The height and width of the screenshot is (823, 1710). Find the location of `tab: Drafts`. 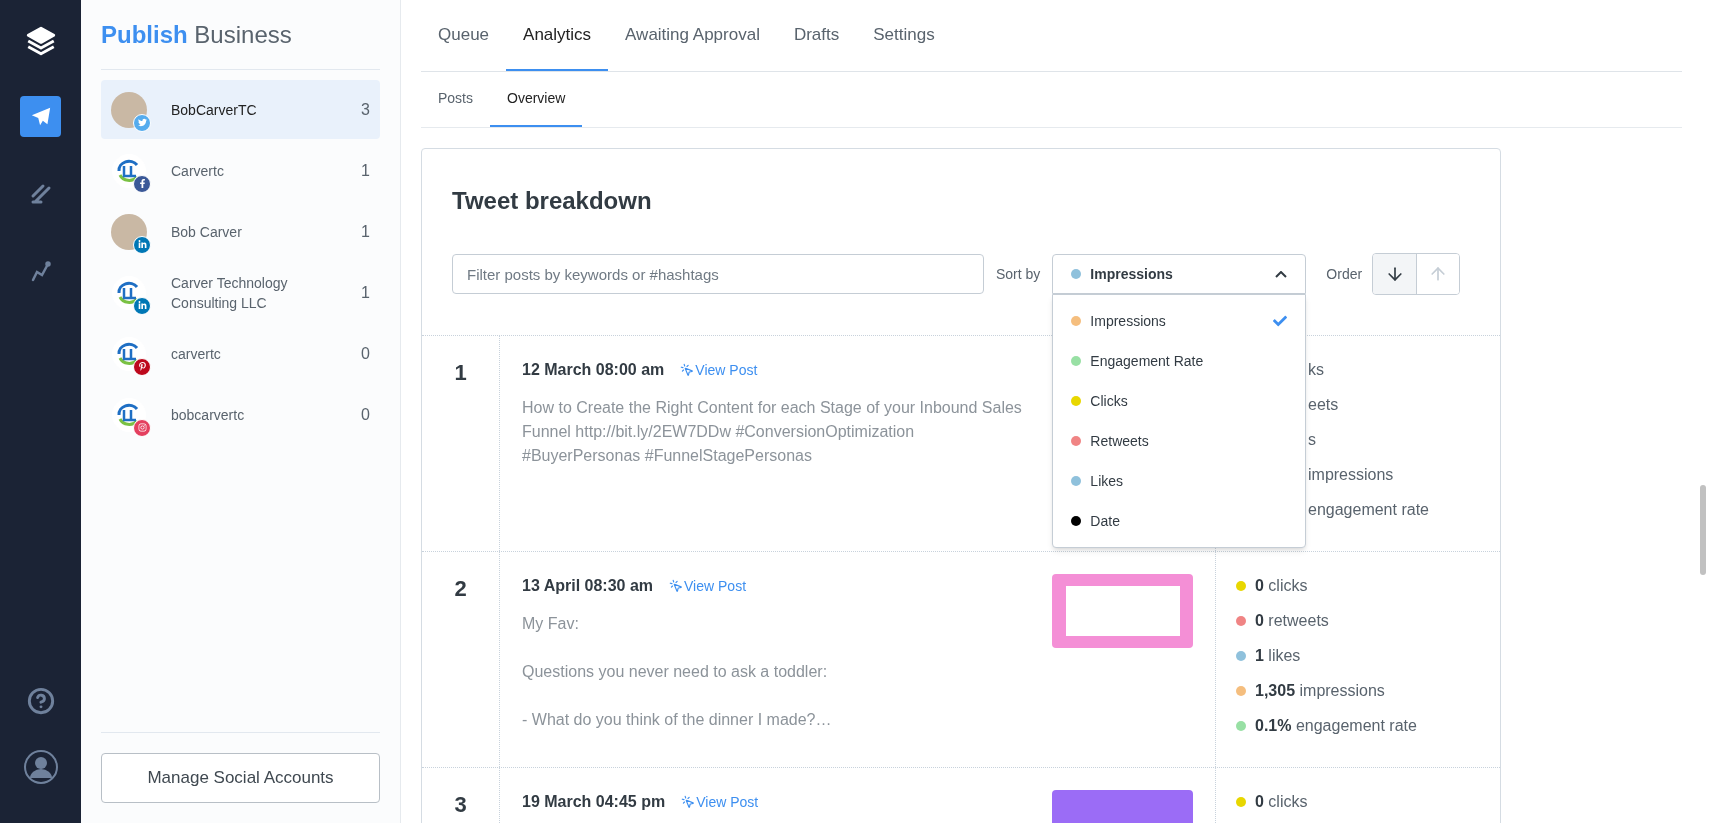

tab: Drafts is located at coordinates (816, 35).